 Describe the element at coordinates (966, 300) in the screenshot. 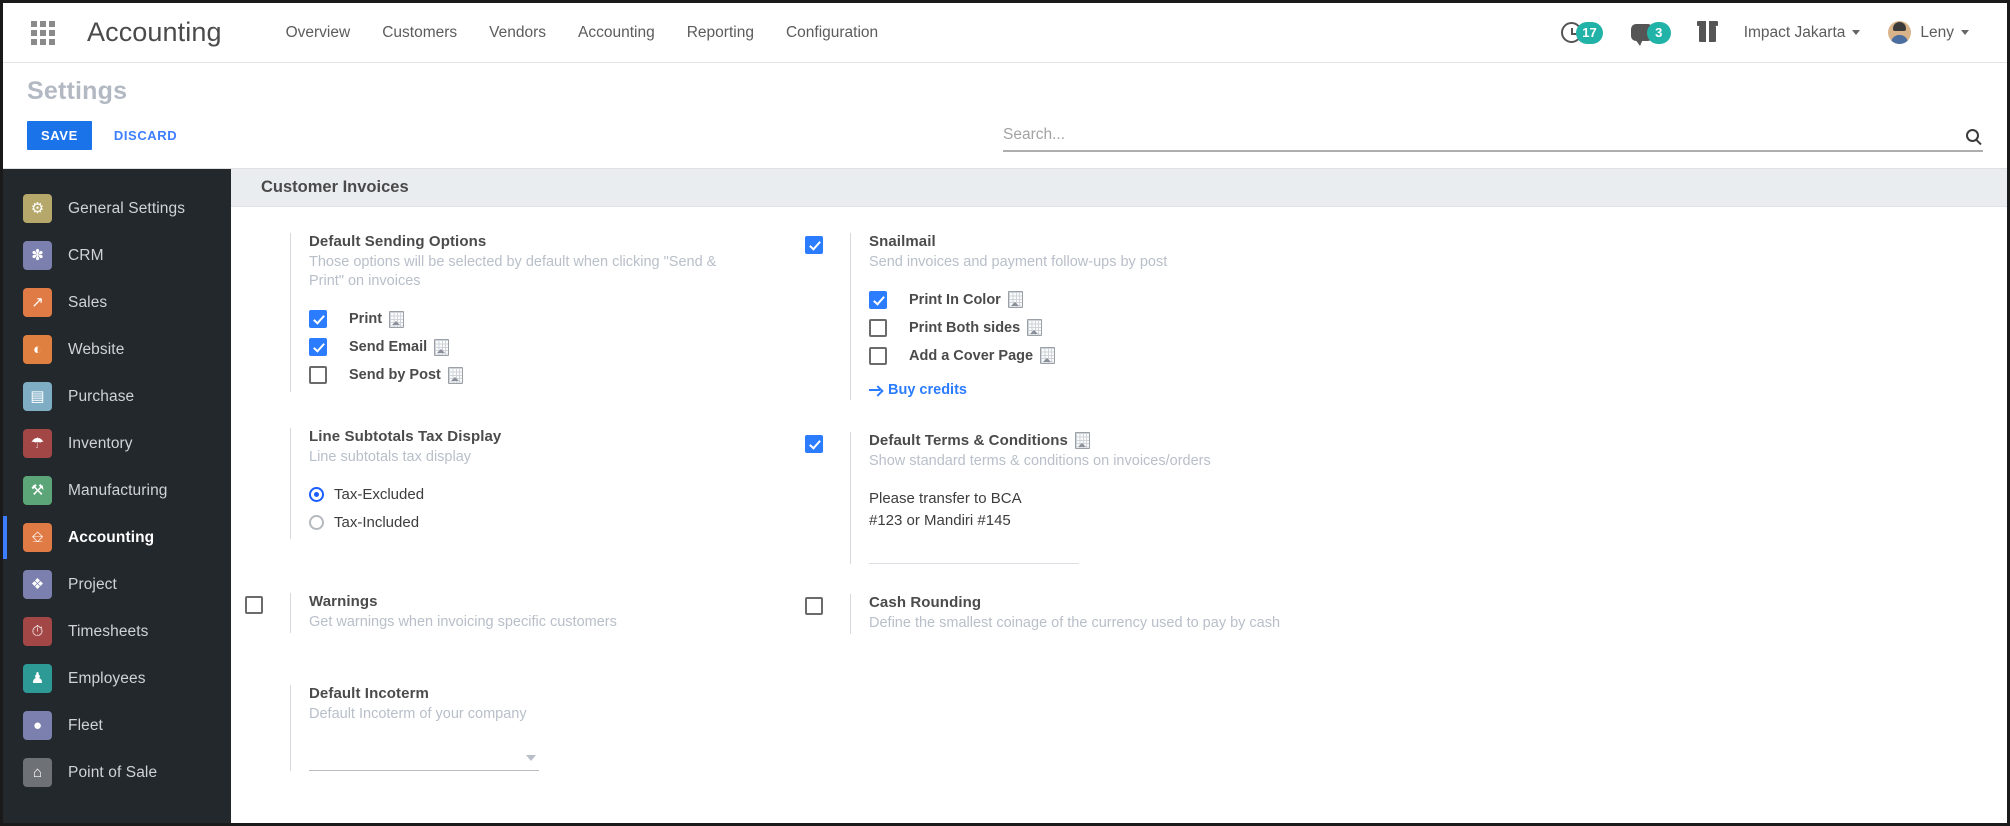

I see `option-label-print-in-color: Print In Color` at that location.